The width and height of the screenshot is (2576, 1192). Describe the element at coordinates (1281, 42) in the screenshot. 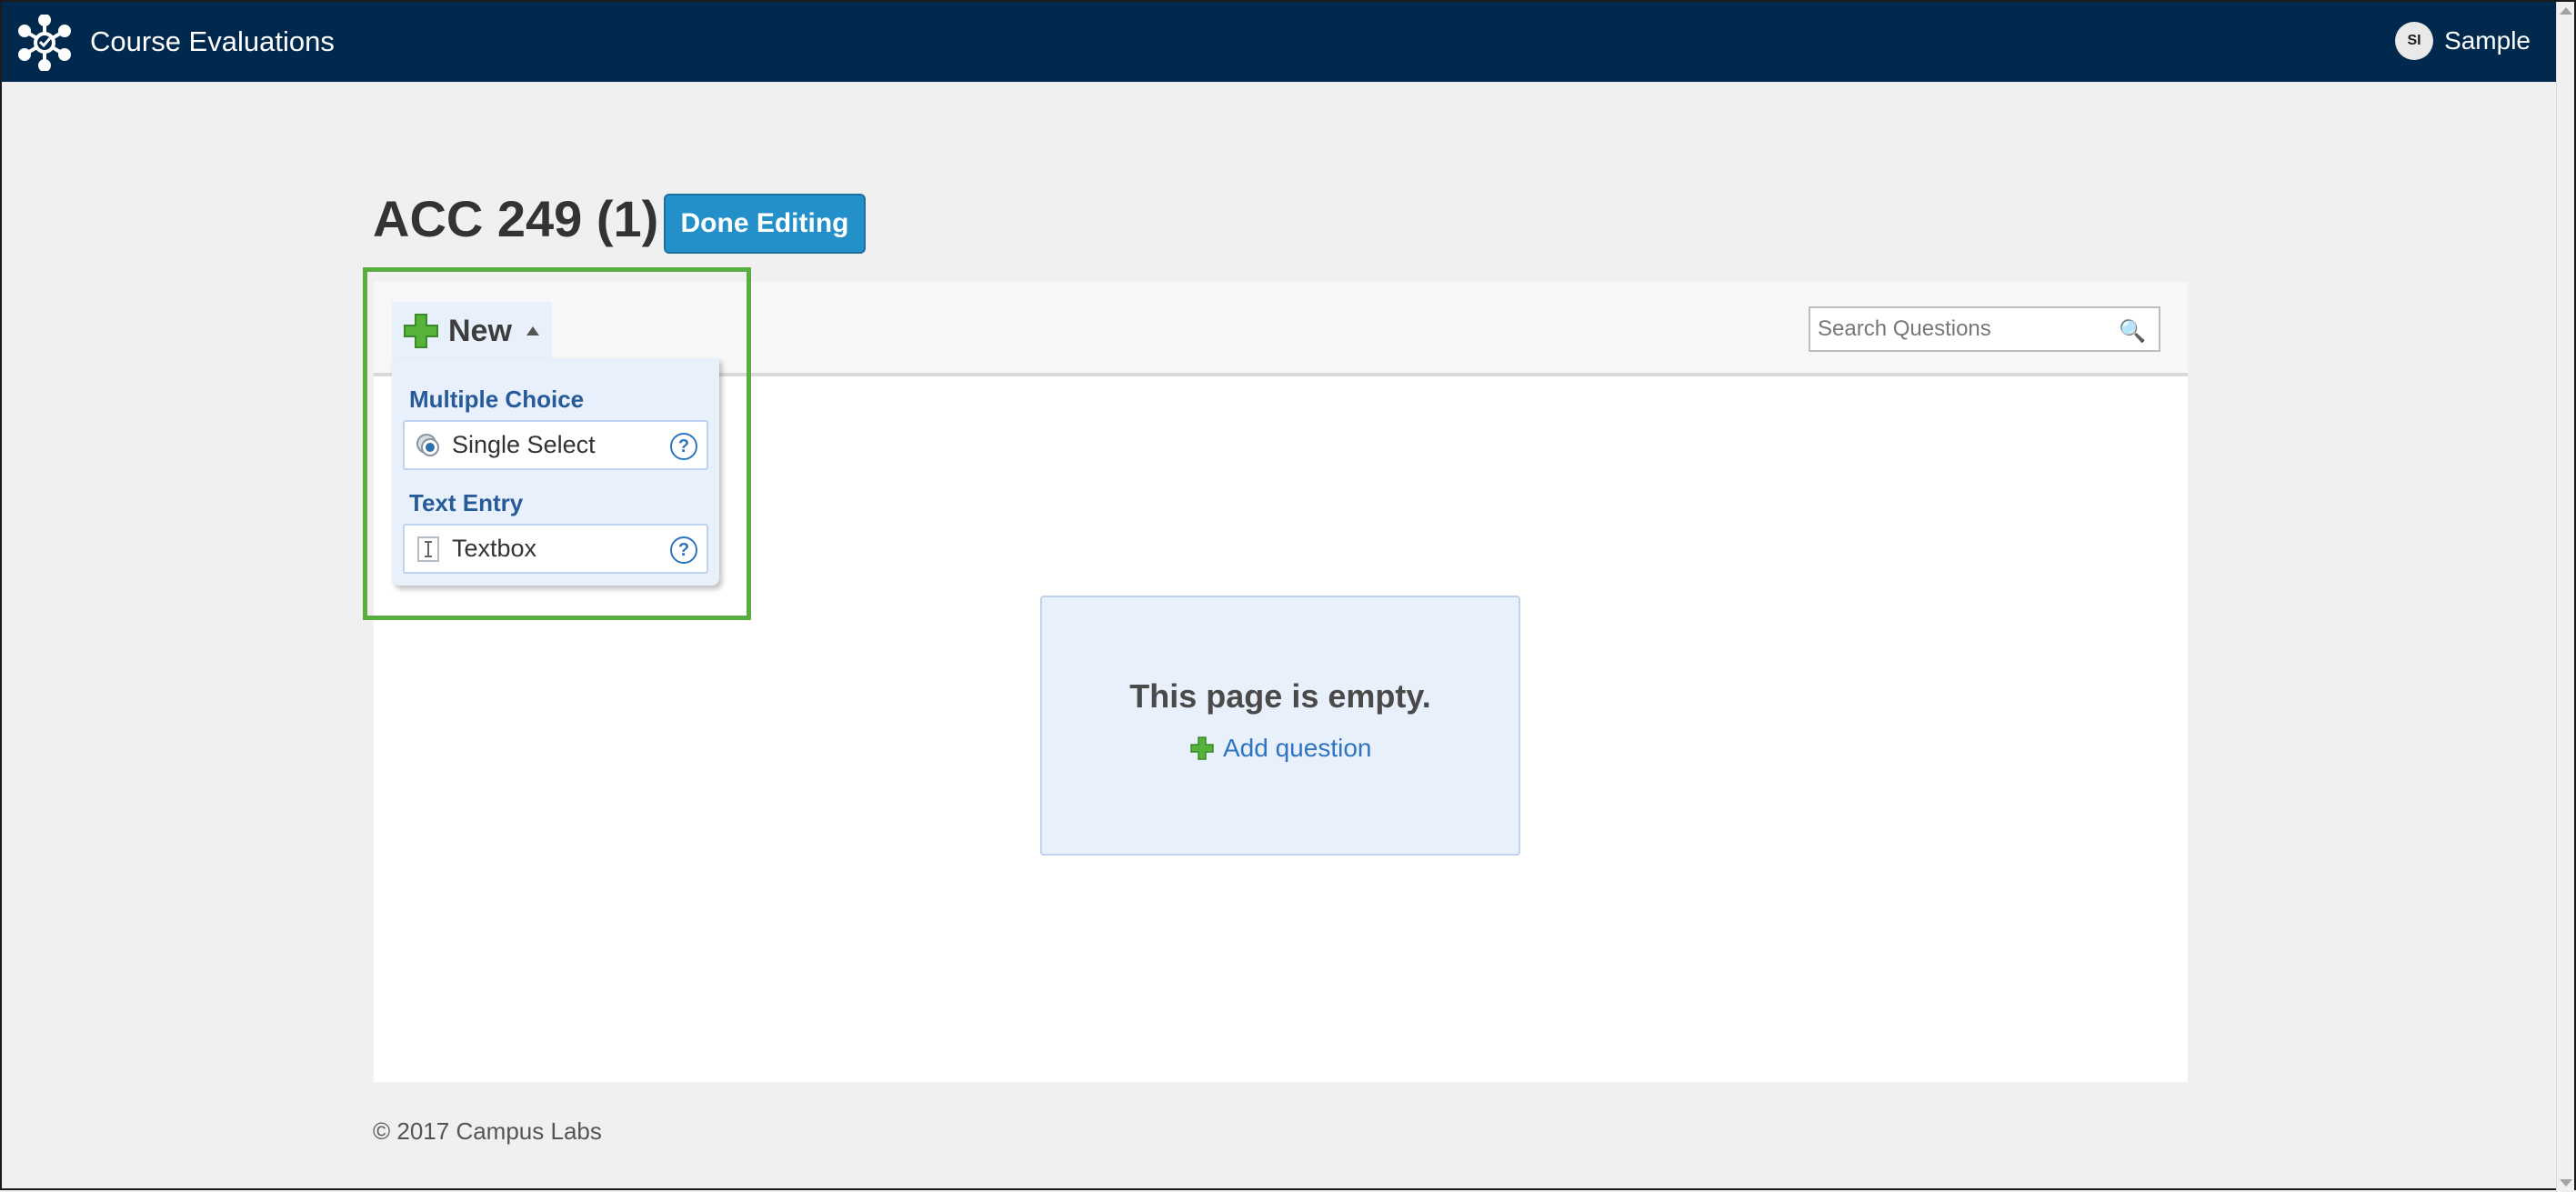

I see `top-navigation-bar: Course Evaluations SI Sample` at that location.